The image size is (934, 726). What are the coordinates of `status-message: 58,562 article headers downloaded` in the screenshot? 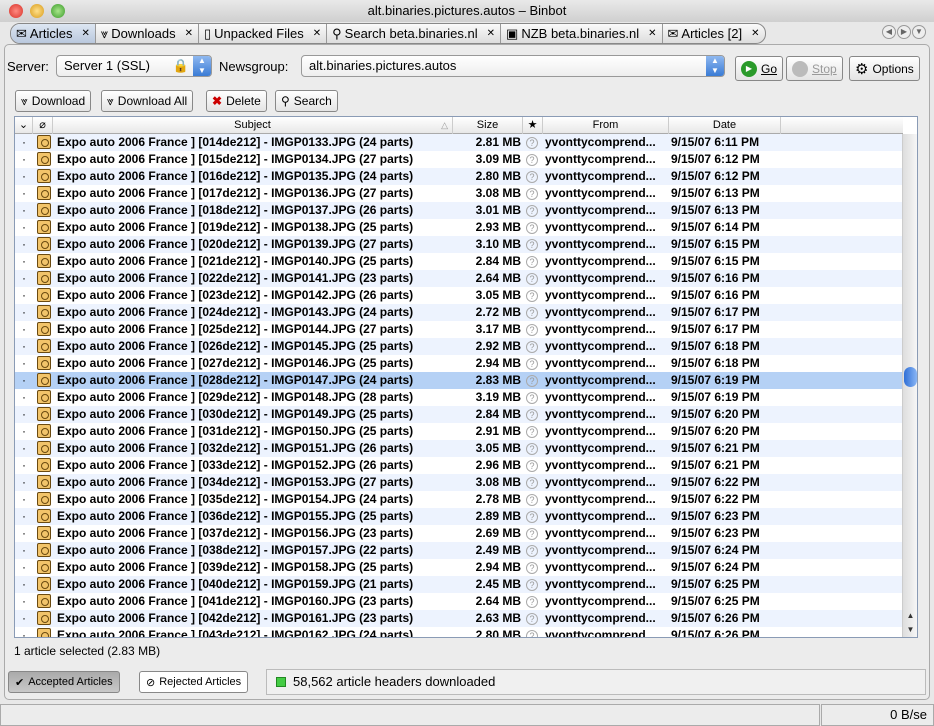 It's located at (596, 682).